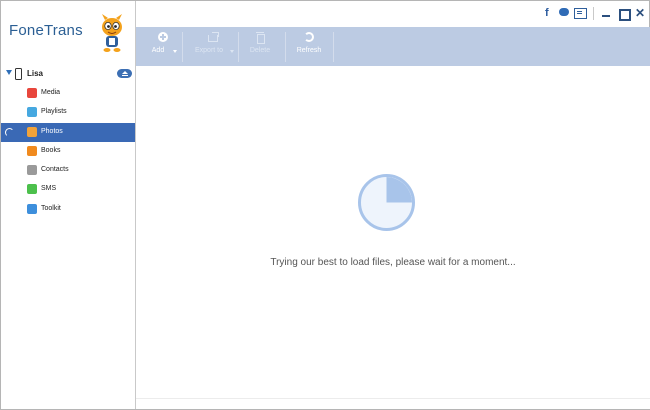 The height and width of the screenshot is (410, 650). I want to click on add-button: Add, so click(163, 46).